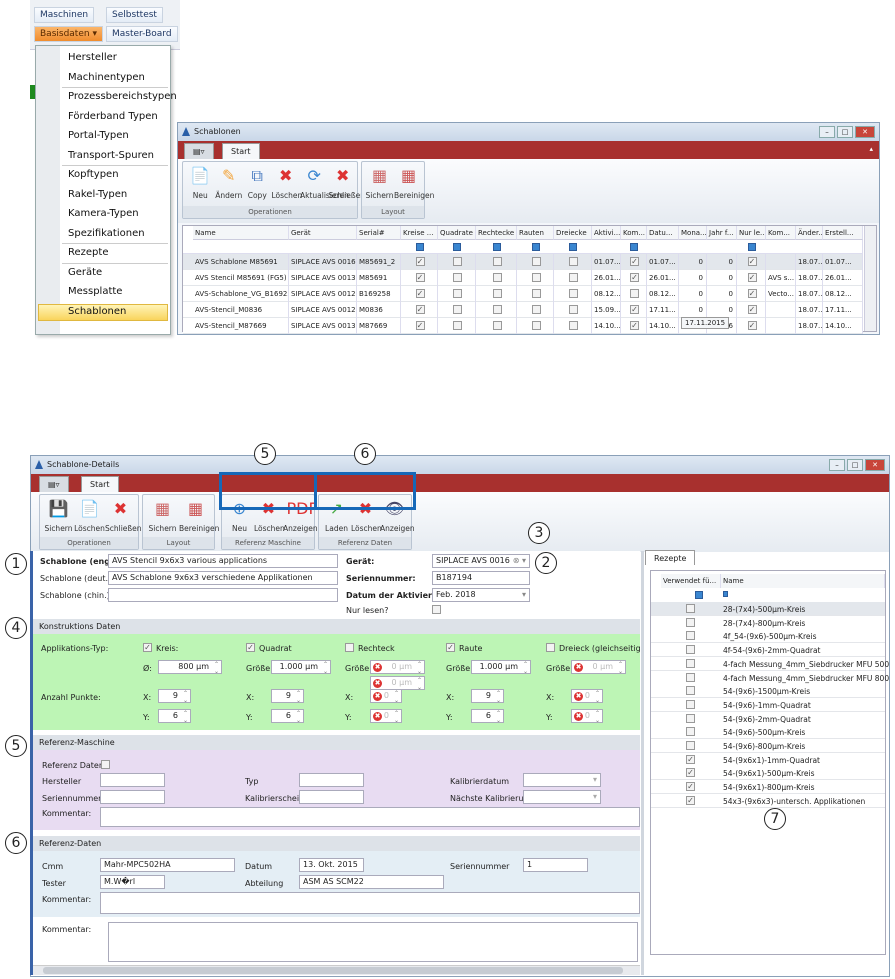 This screenshot has width=895, height=979. I want to click on tester-input: M.W�rl, so click(132, 882).